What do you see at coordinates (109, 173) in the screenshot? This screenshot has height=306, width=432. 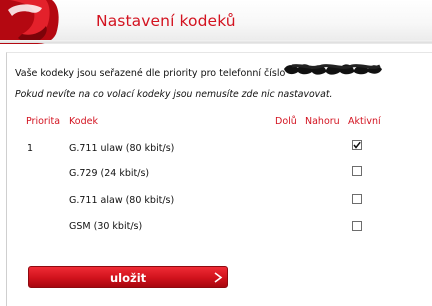 I see `row-codec: G.729 (24 kbit/s)` at bounding box center [109, 173].